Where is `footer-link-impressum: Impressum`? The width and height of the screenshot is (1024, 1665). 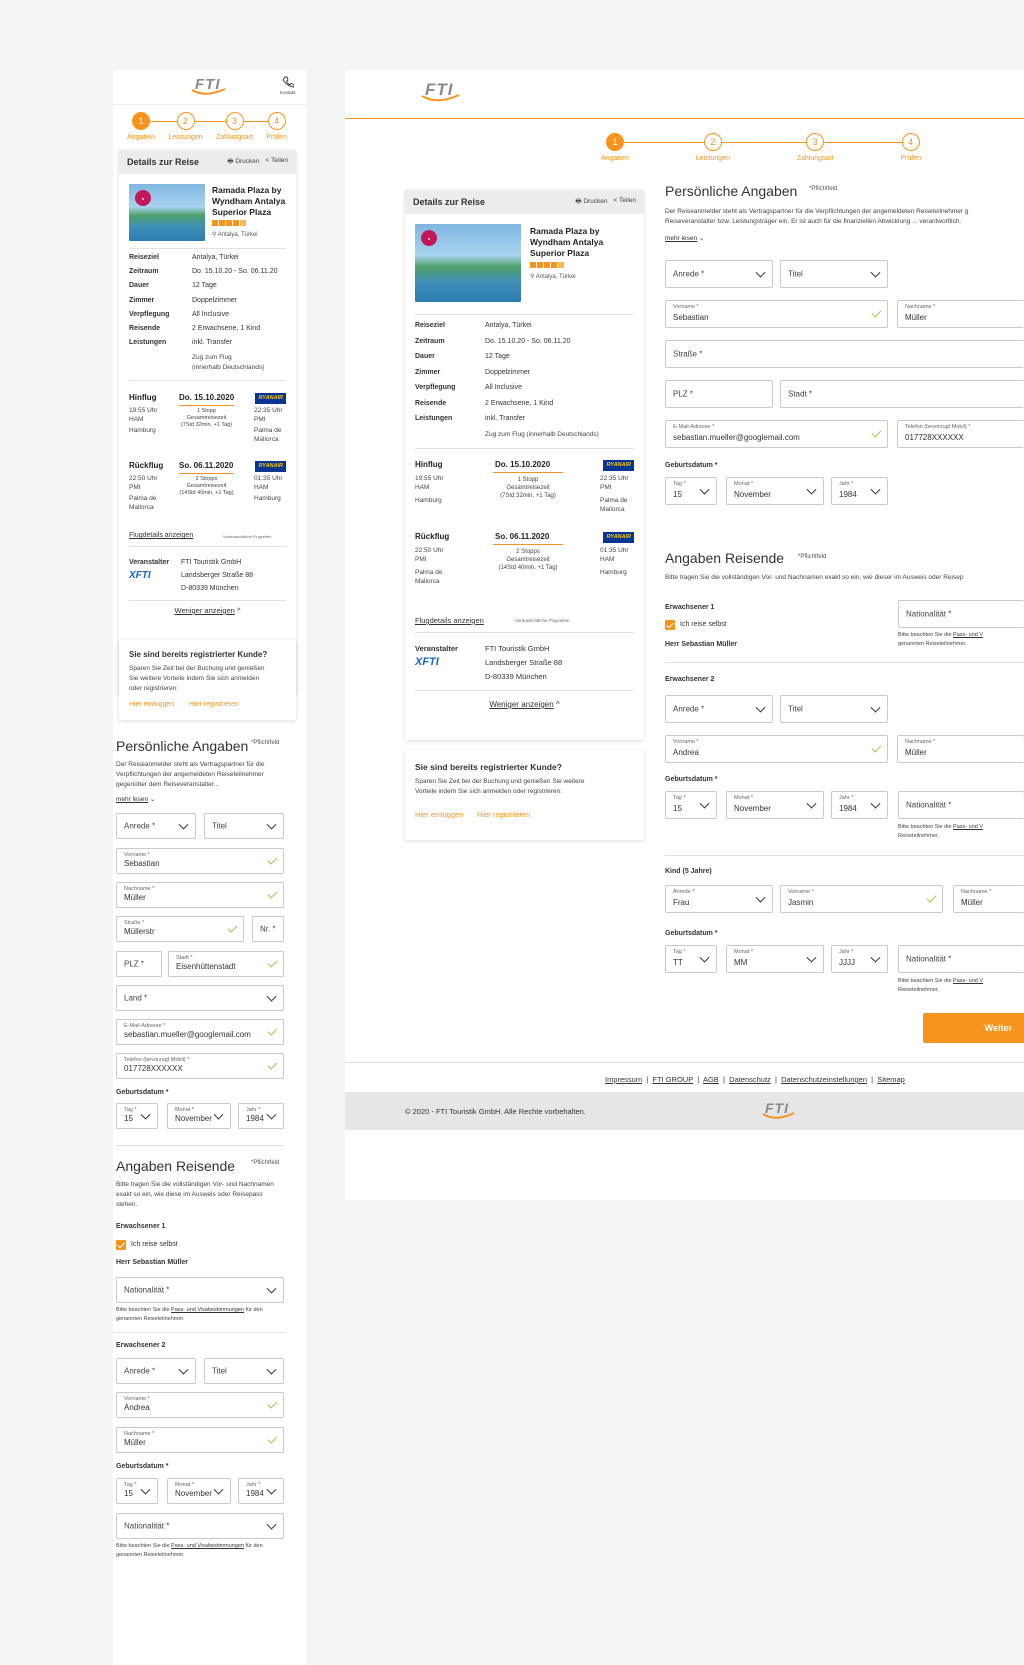
footer-link-impressum: Impressum is located at coordinates (623, 1079).